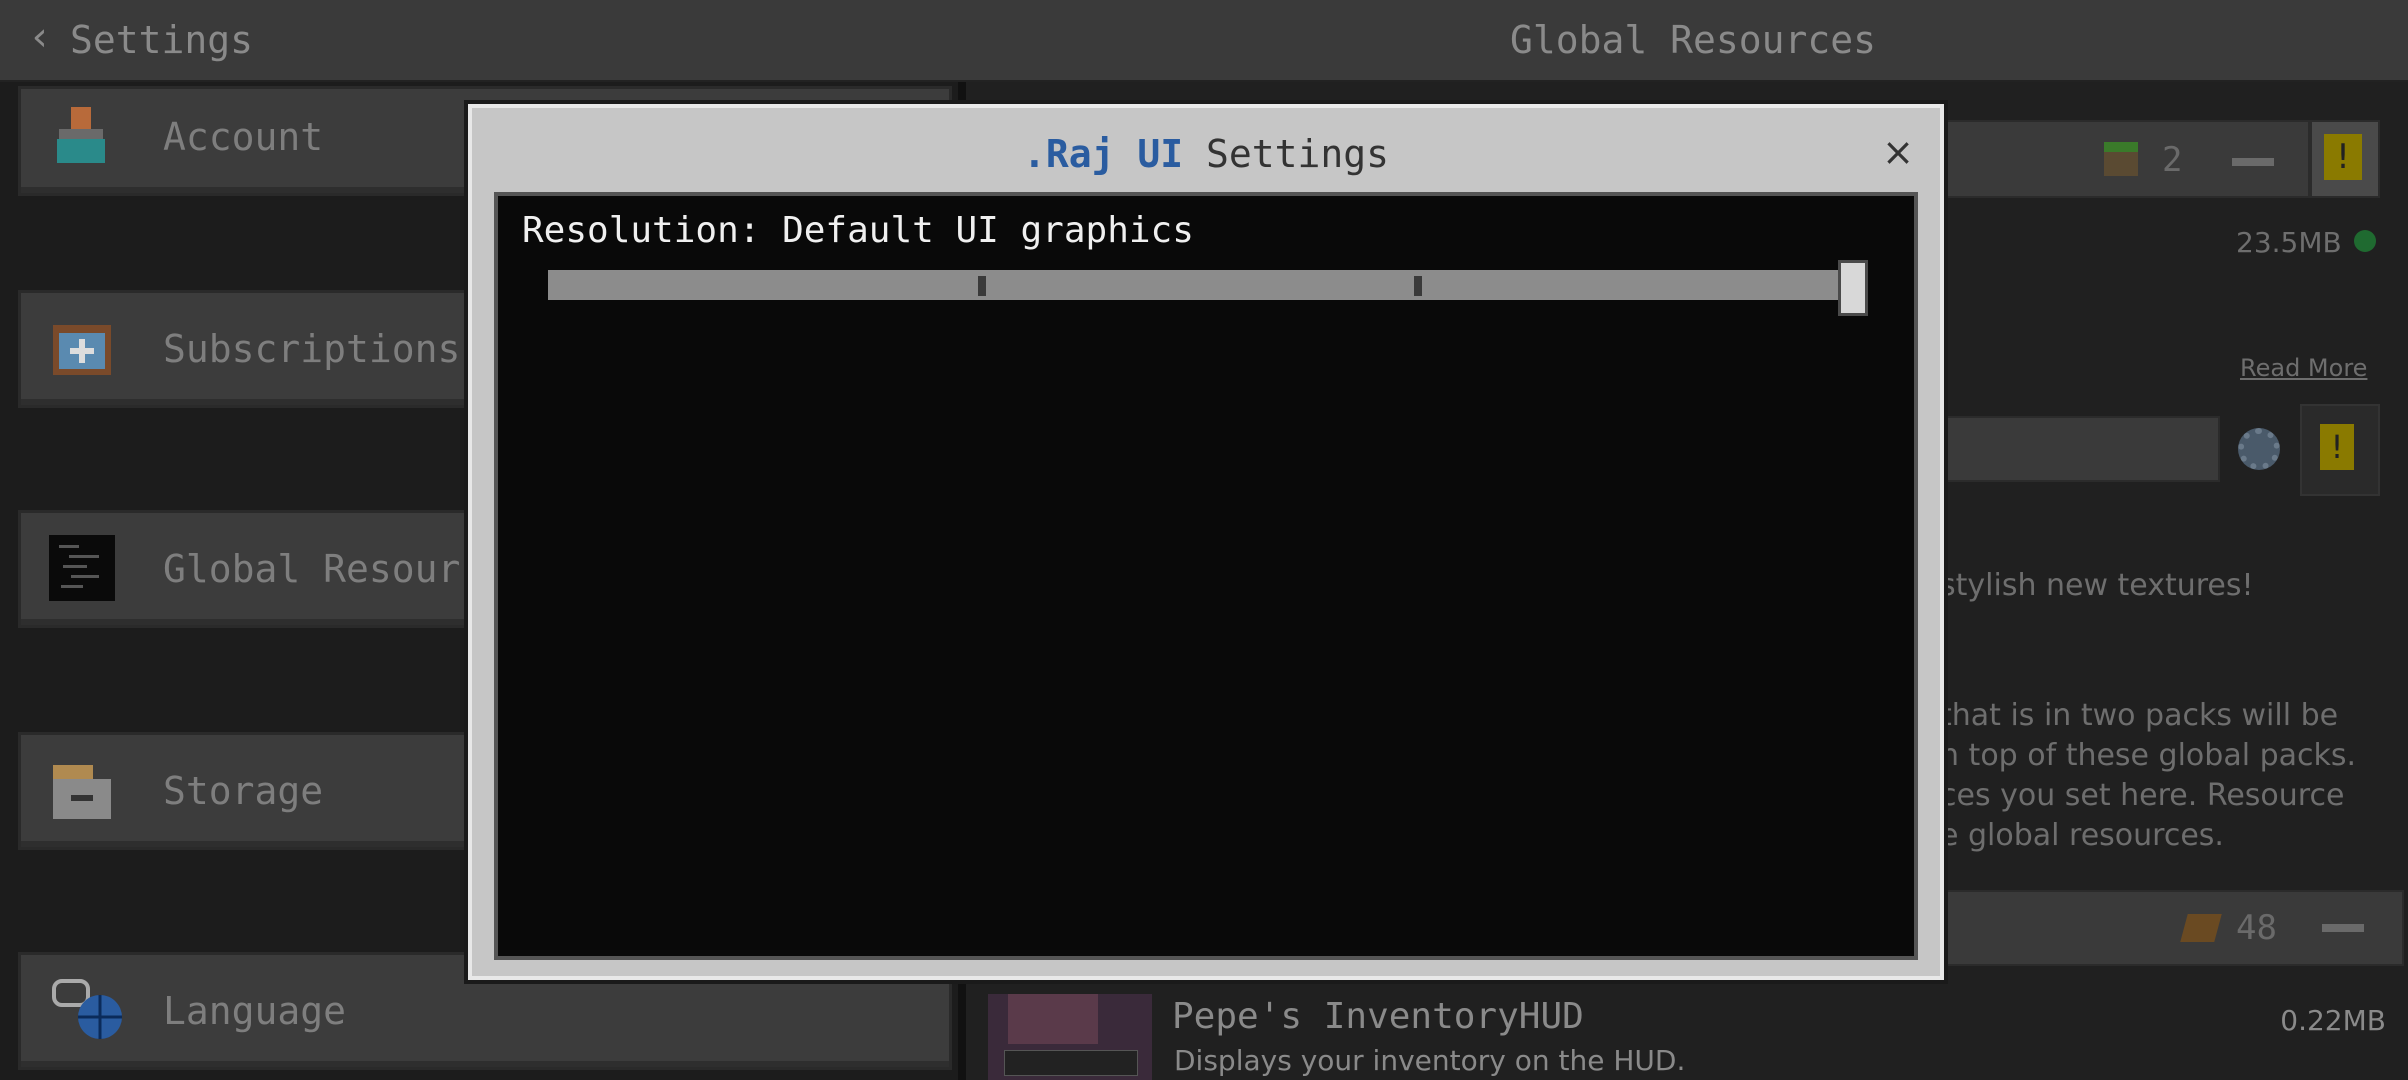 The width and height of the screenshot is (2408, 1080). Describe the element at coordinates (82, 792) in the screenshot. I see `storage-icon` at that location.